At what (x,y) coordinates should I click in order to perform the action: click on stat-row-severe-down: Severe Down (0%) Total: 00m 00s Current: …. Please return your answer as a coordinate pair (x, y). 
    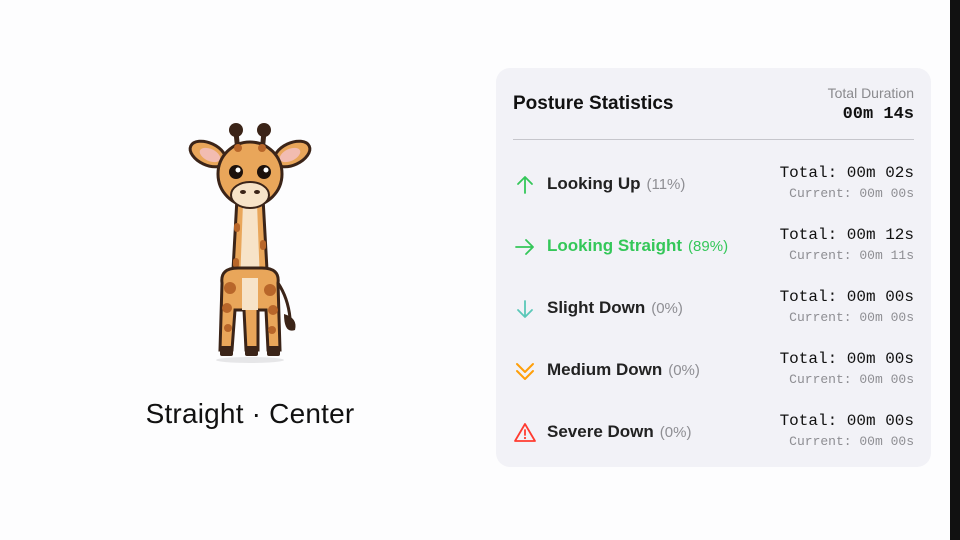
    Looking at the image, I should click on (713, 432).